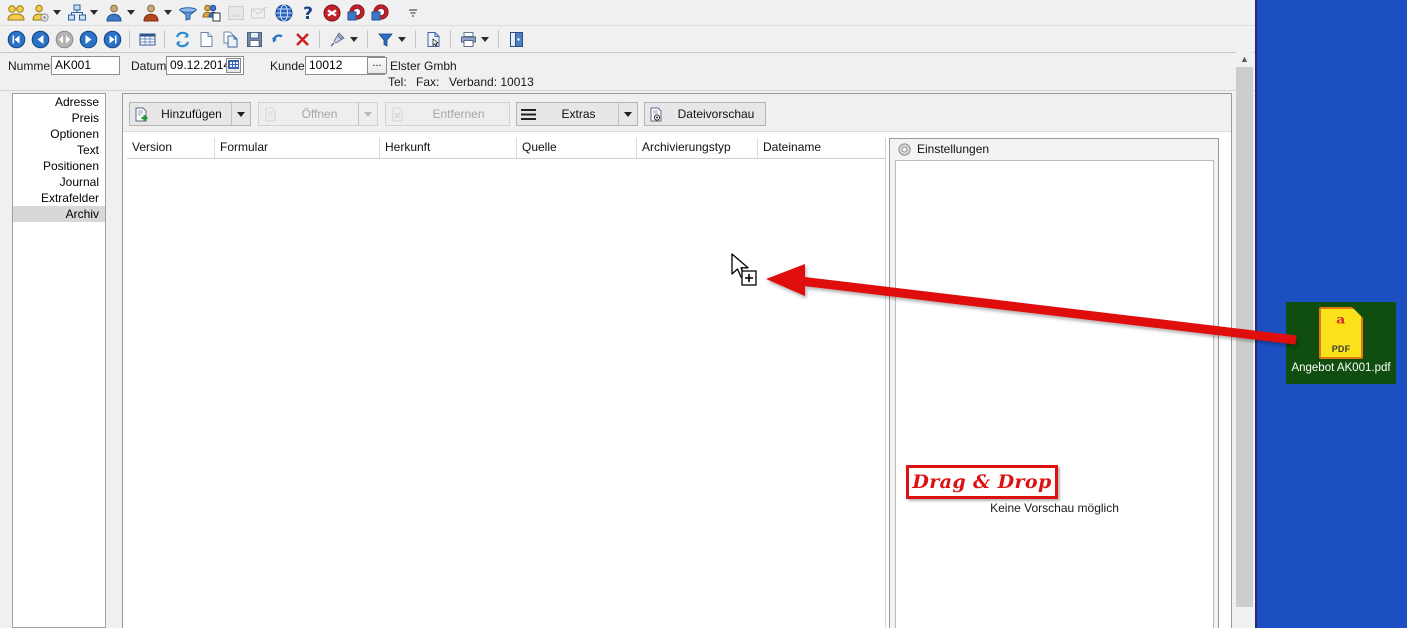  What do you see at coordinates (151, 13) in the screenshot?
I see `user-red-icon` at bounding box center [151, 13].